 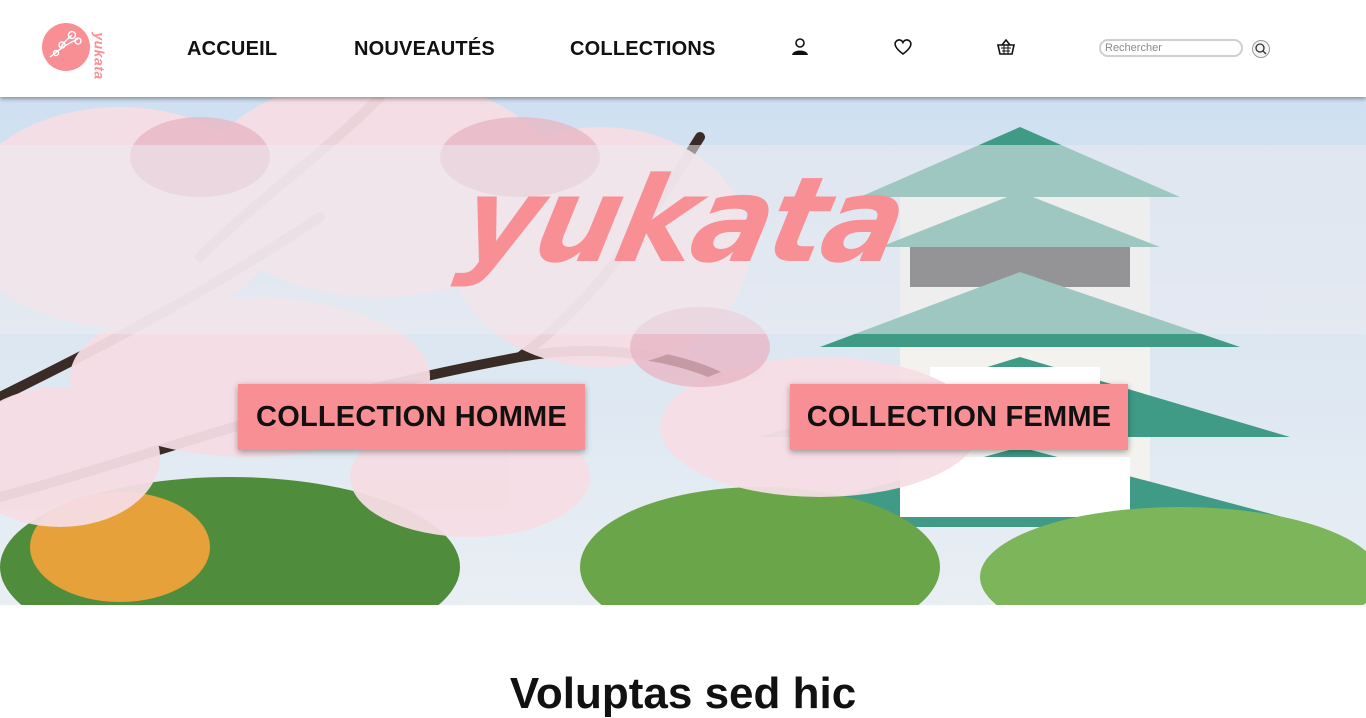 What do you see at coordinates (232, 49) in the screenshot?
I see `nav-accueil: ACCUEIL` at bounding box center [232, 49].